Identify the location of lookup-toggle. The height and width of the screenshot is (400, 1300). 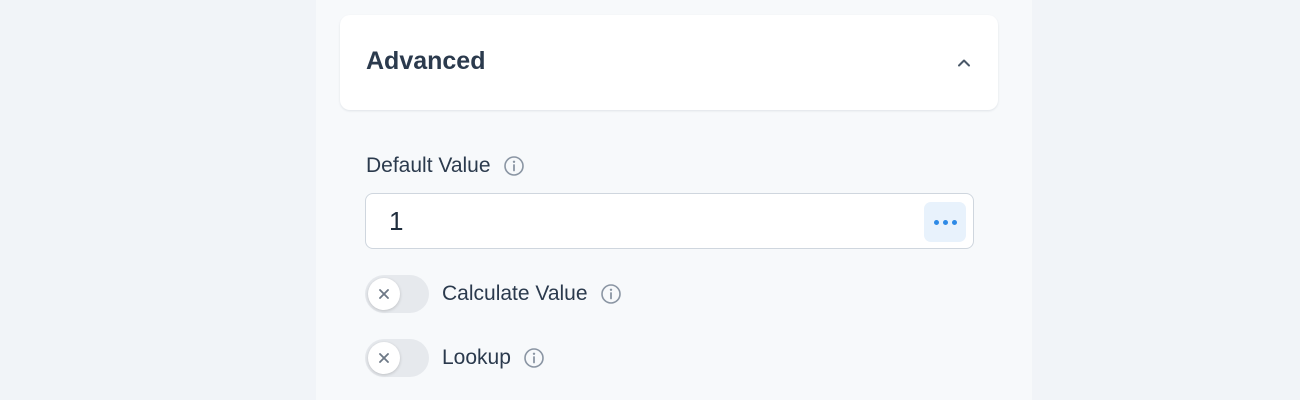
(397, 358).